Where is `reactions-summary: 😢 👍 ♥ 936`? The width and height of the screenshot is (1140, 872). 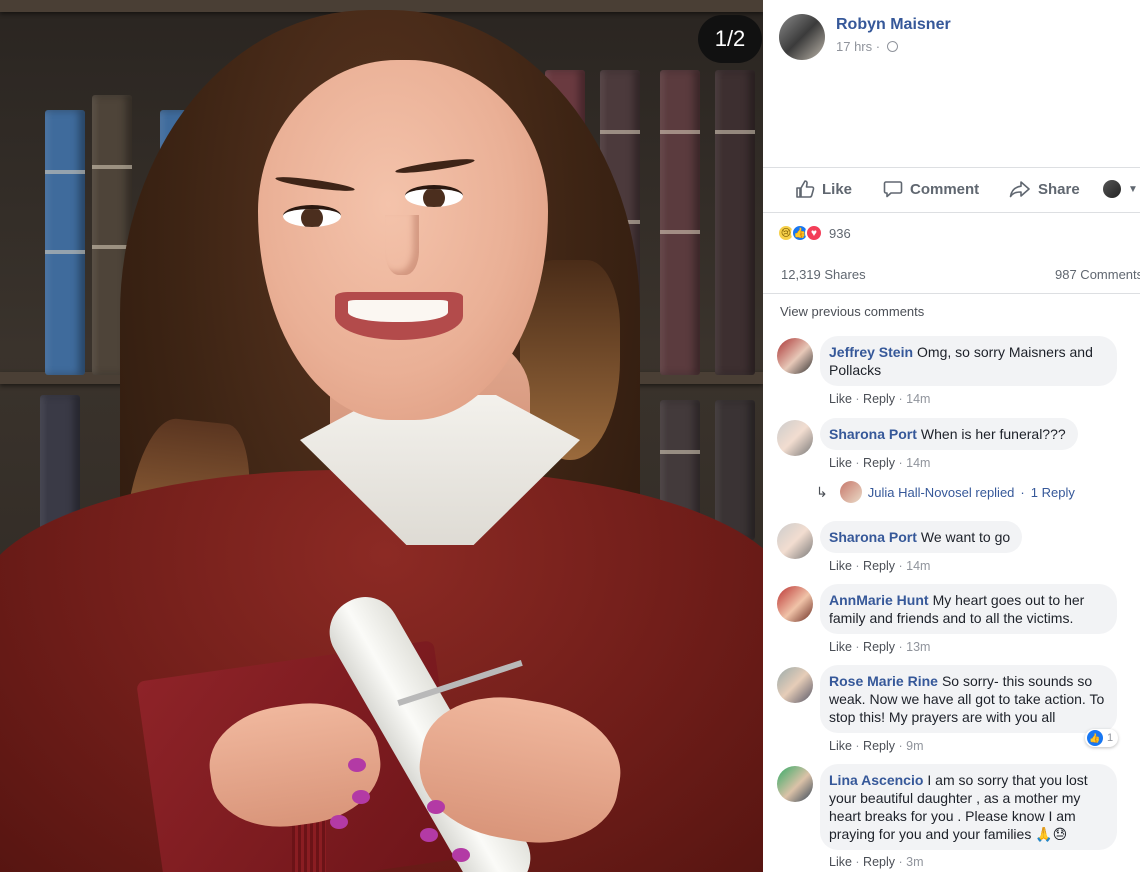 reactions-summary: 😢 👍 ♥ 936 is located at coordinates (814, 233).